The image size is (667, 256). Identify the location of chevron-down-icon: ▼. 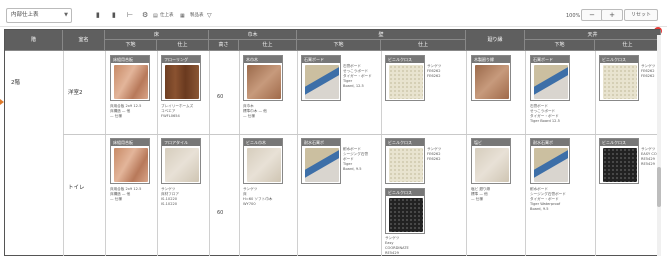
(66, 15).